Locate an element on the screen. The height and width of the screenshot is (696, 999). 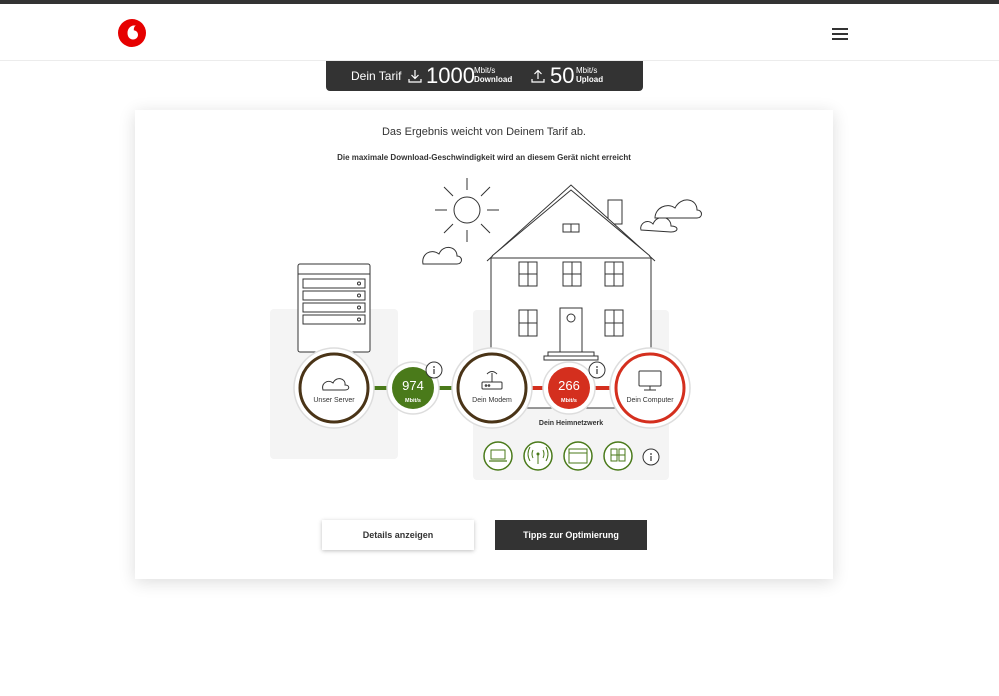
details-button: Details anzeigen is located at coordinates (398, 535).